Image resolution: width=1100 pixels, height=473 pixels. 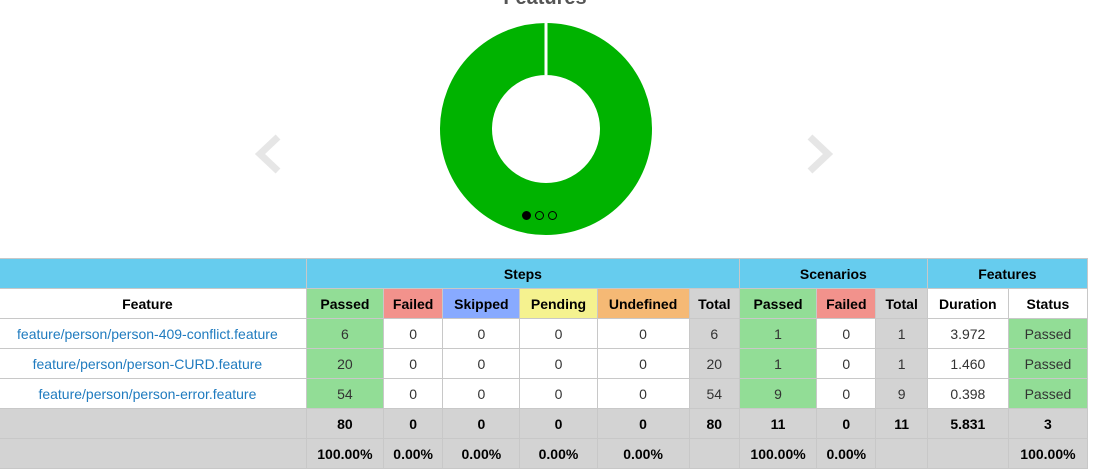 What do you see at coordinates (153, 453) in the screenshot?
I see `percent-label-cell` at bounding box center [153, 453].